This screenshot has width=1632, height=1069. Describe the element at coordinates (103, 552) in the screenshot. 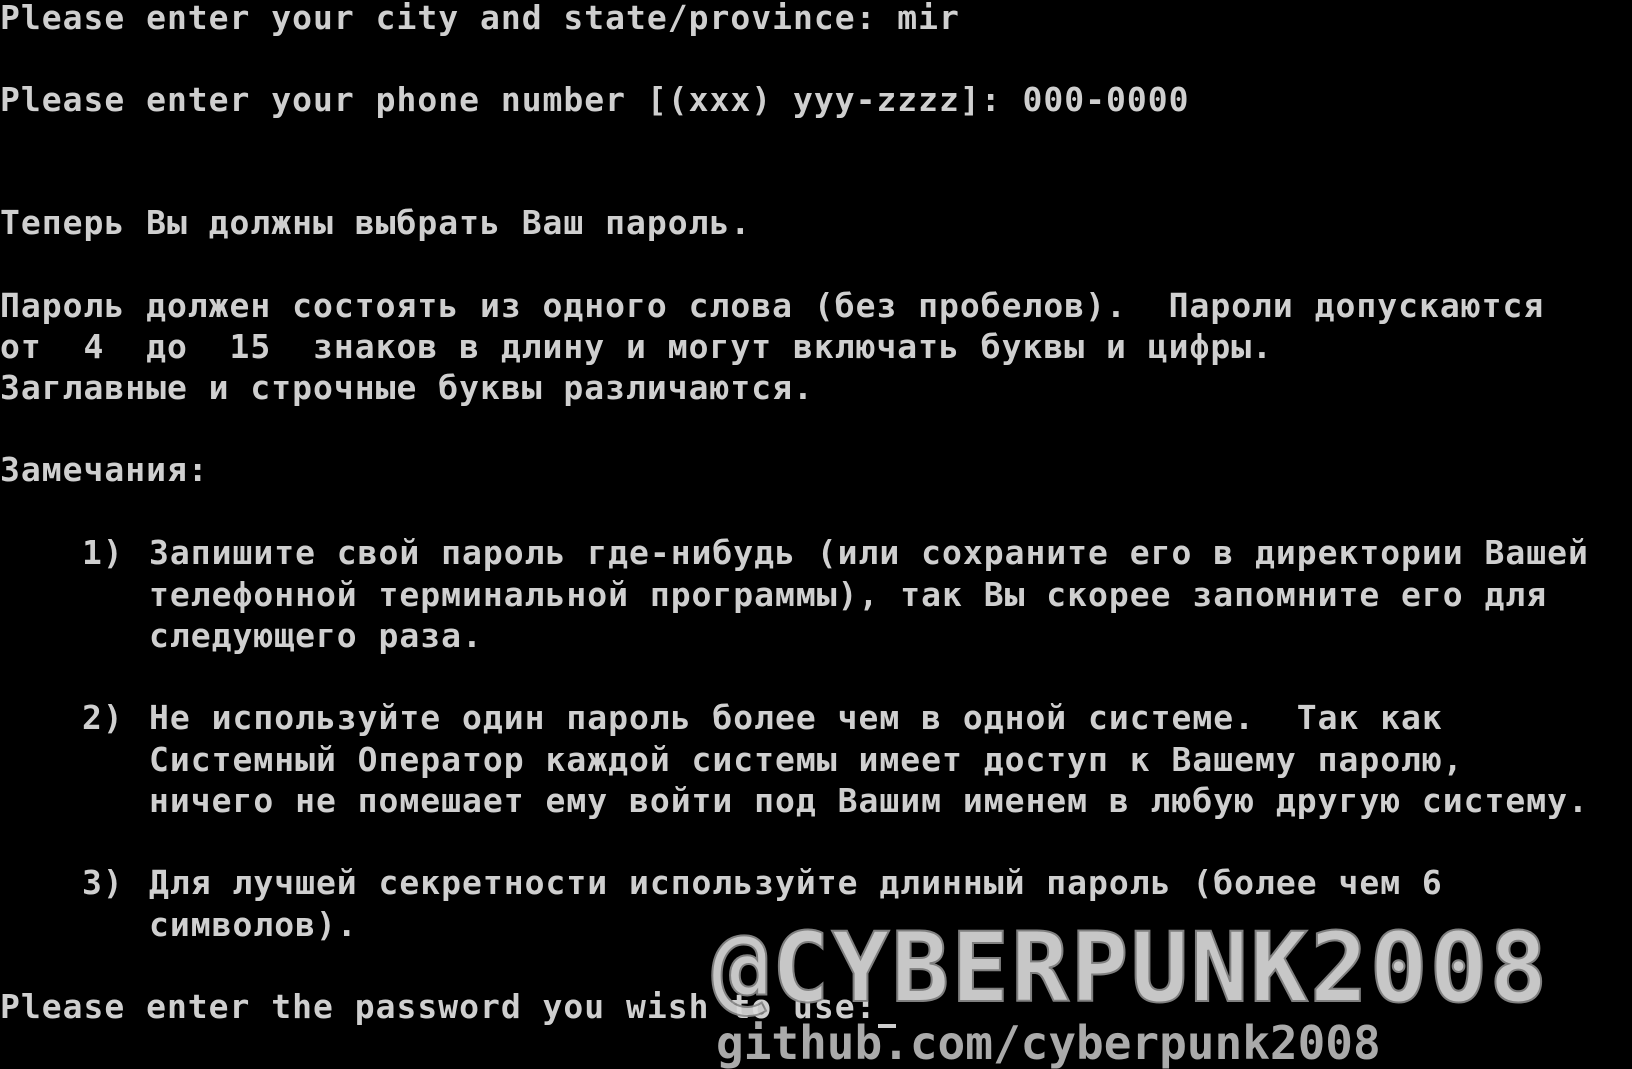

I see `note-1-number: 1)` at that location.